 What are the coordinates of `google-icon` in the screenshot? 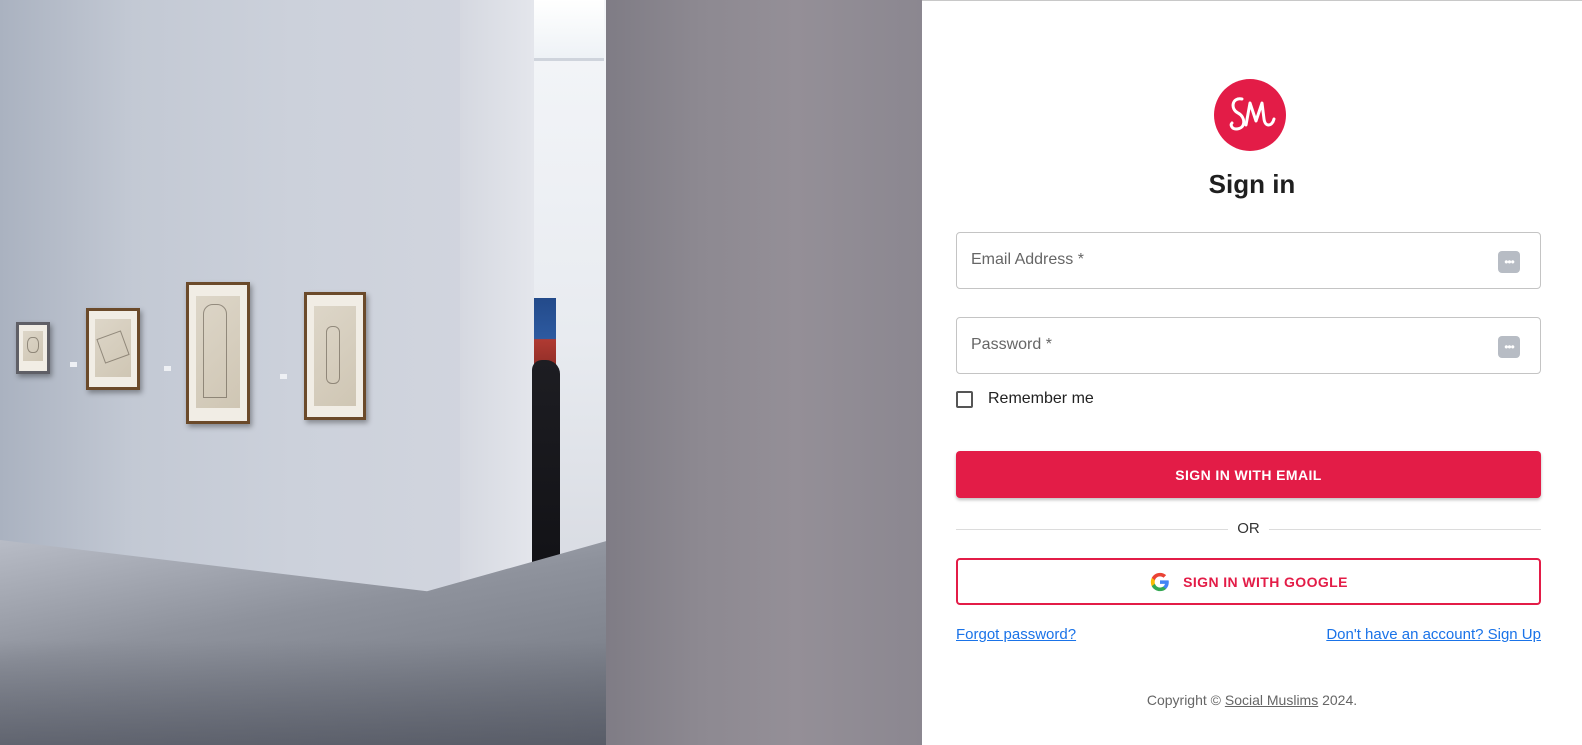 It's located at (1159, 581).